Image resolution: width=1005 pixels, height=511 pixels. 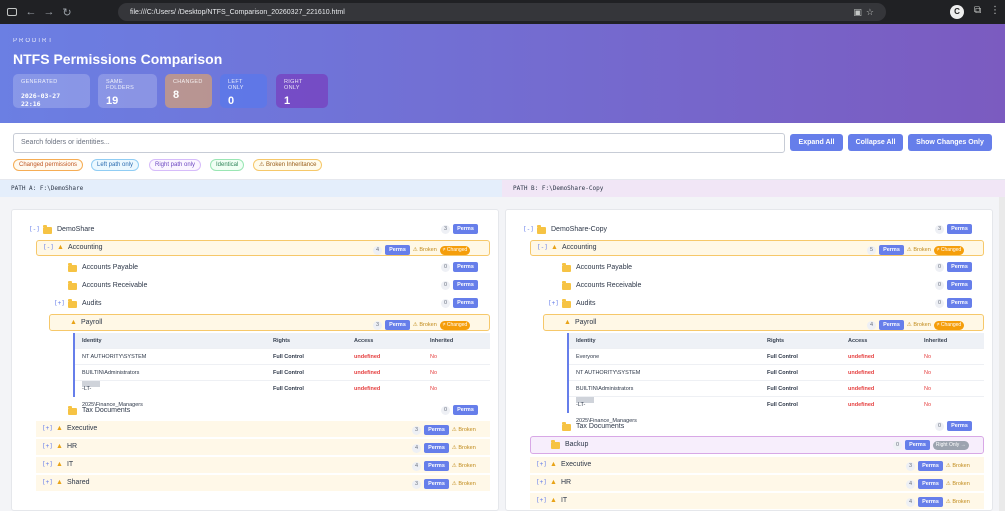 What do you see at coordinates (367, 389) in the screenshot?
I see `acl-access: undefined` at bounding box center [367, 389].